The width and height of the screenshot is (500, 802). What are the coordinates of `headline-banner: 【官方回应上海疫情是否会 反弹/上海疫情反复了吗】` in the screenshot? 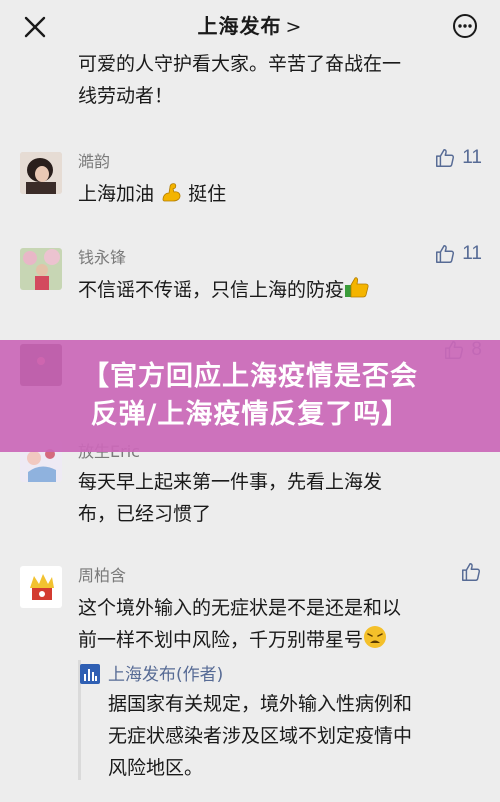 It's located at (250, 396).